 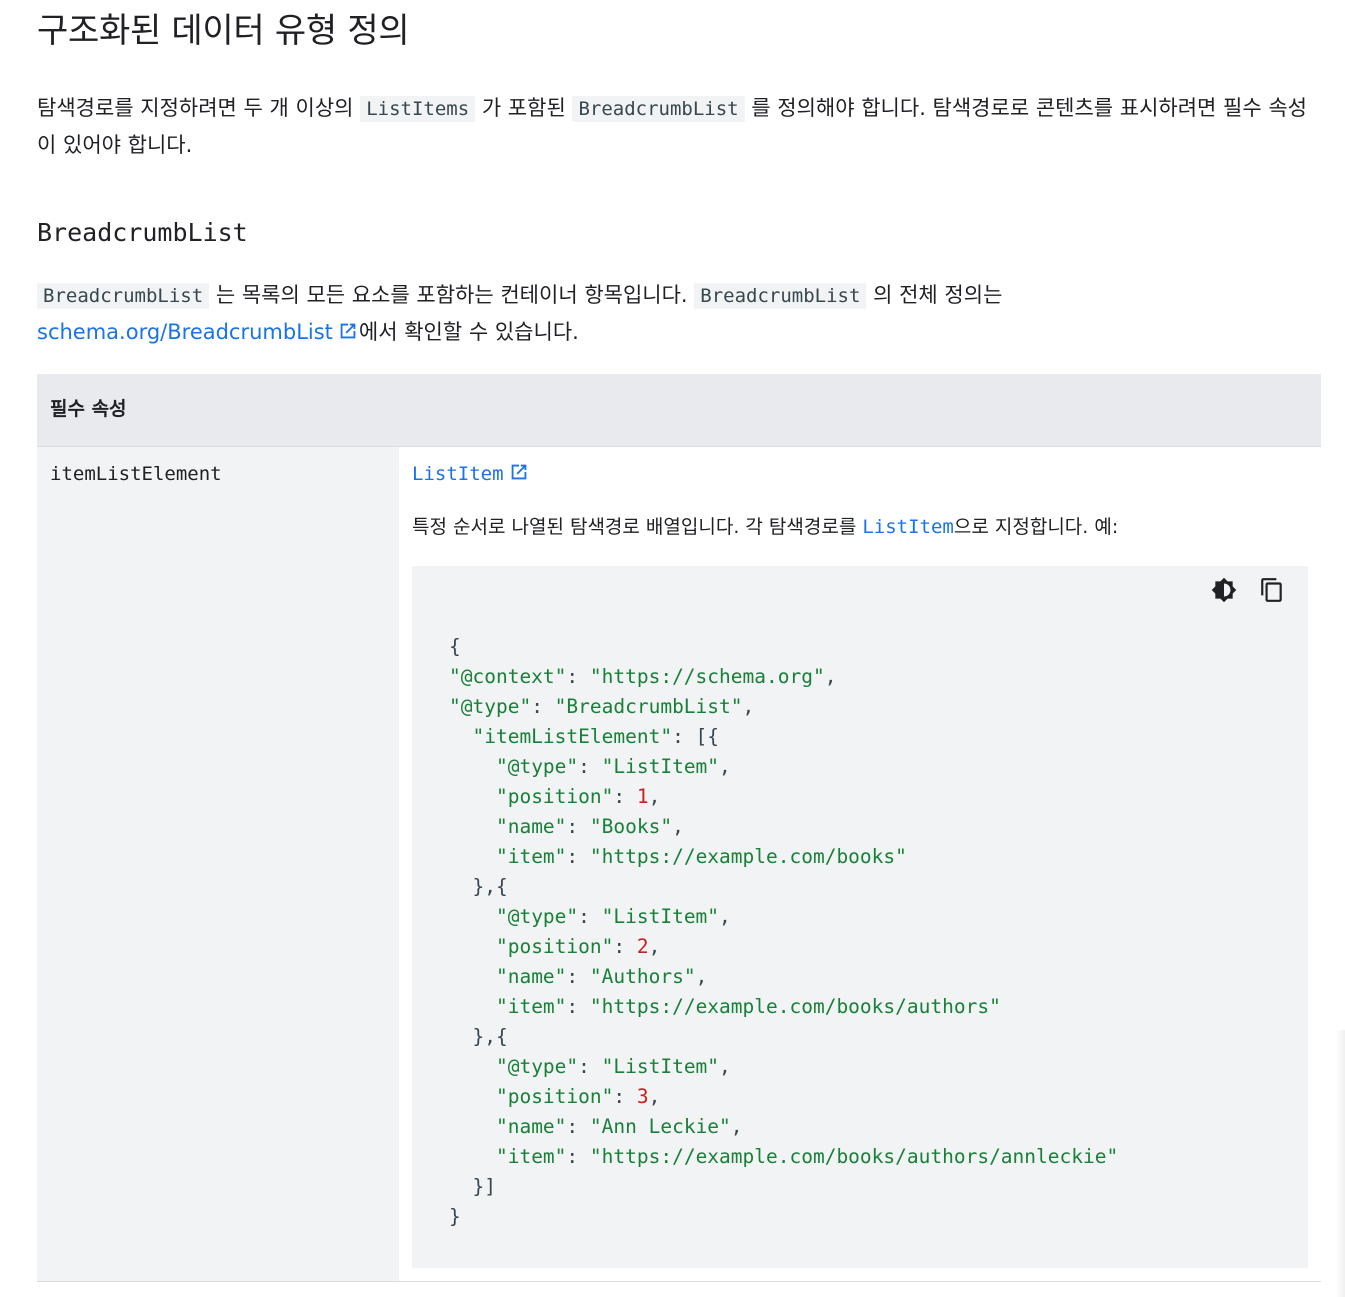 I want to click on code-line: "itemListElement": [{, so click(x=596, y=736).